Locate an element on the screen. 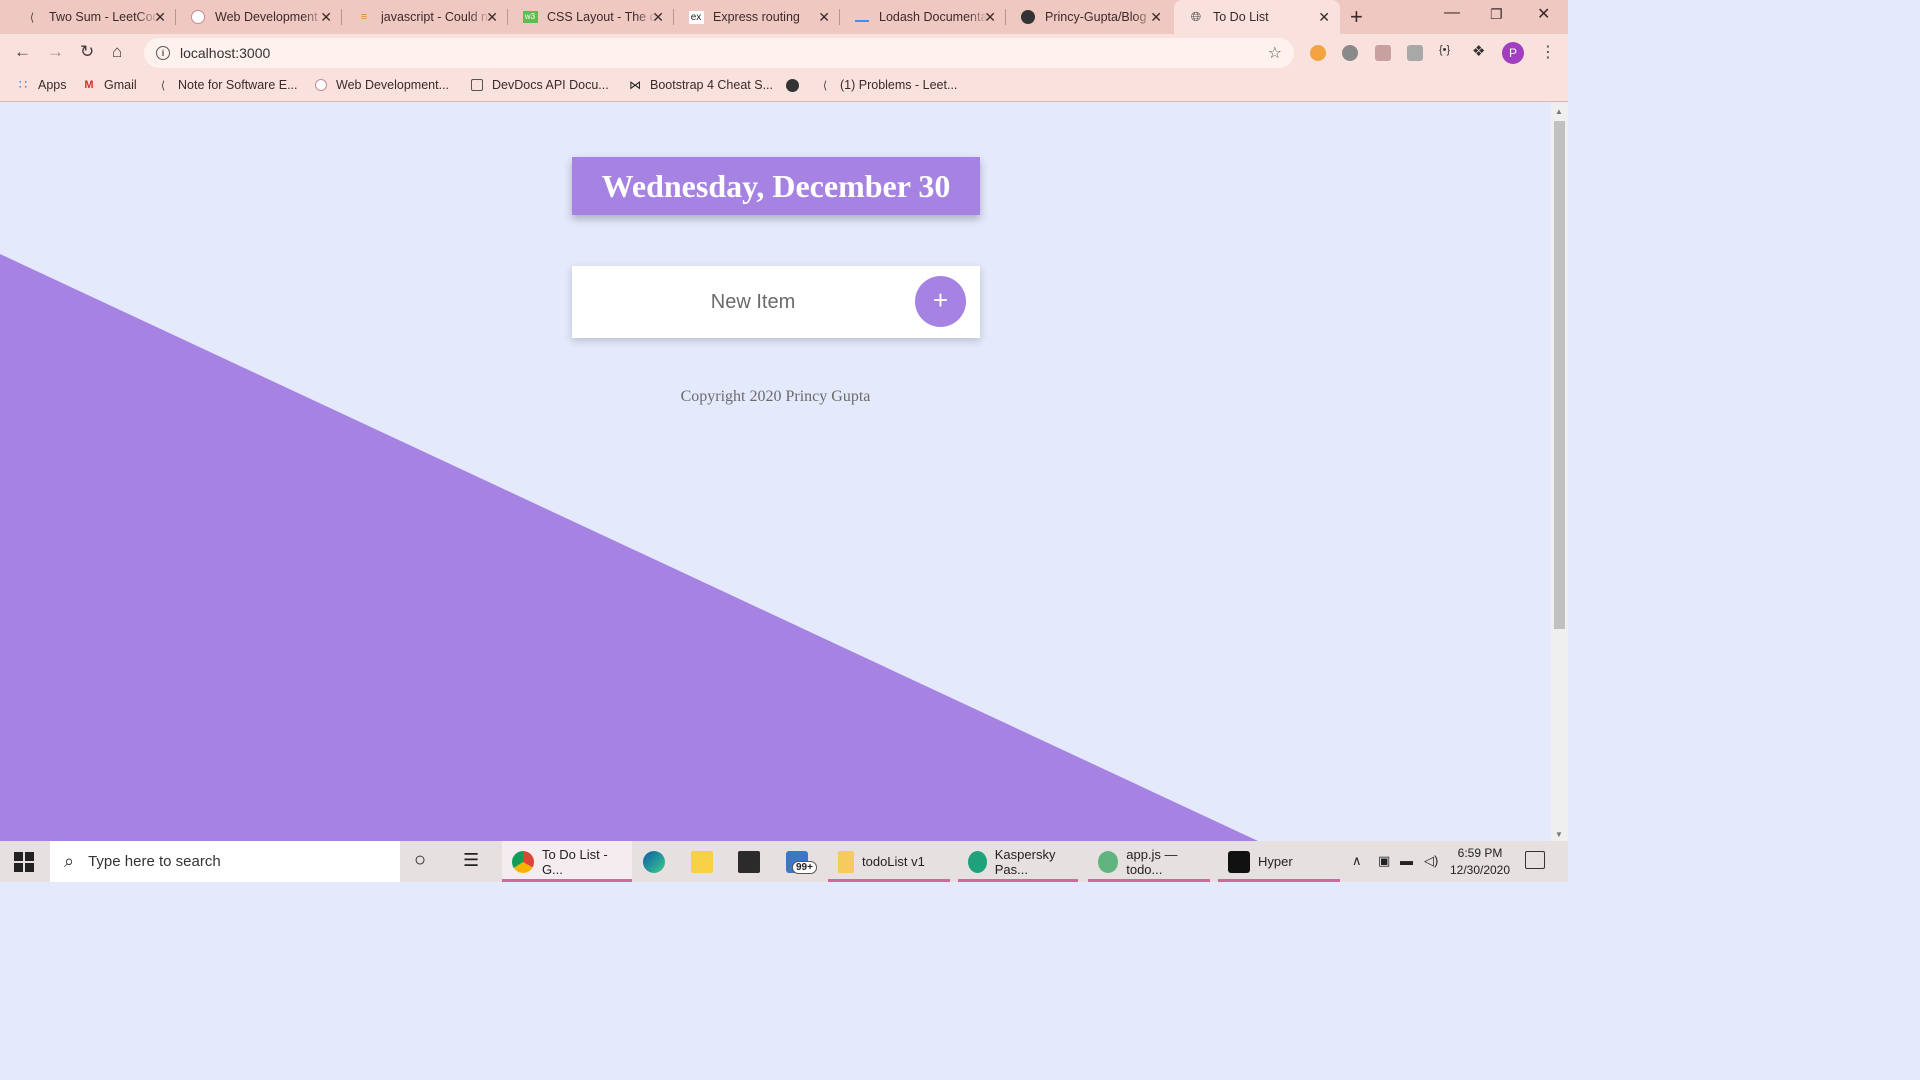  hyper-icon is located at coordinates (1239, 861).